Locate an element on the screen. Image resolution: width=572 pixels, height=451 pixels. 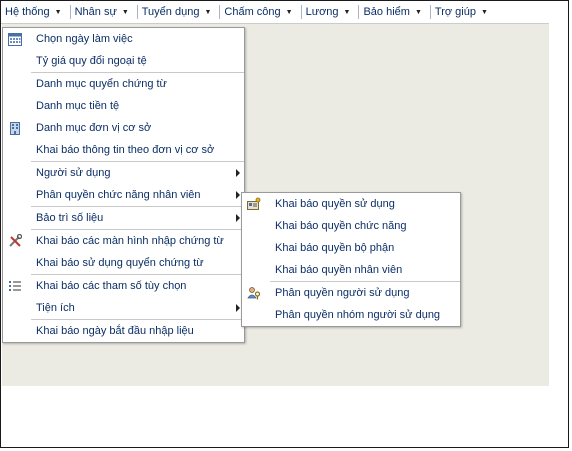
menu-item-kb-man-hinh: Khai báo các màn hình nhập chứng từ is located at coordinates (123, 241).